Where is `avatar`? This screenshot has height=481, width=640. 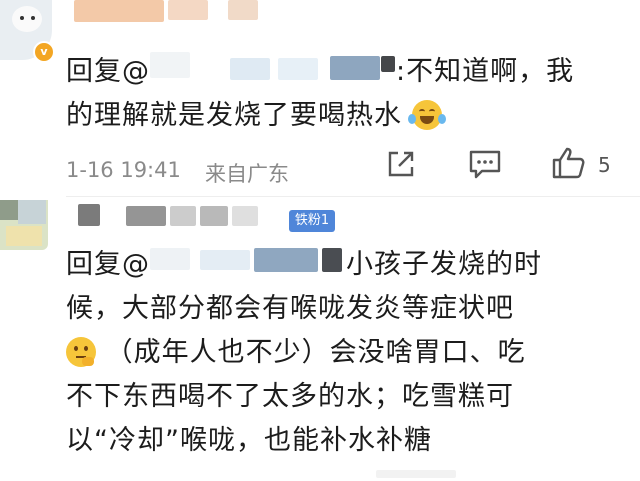 avatar is located at coordinates (24, 225).